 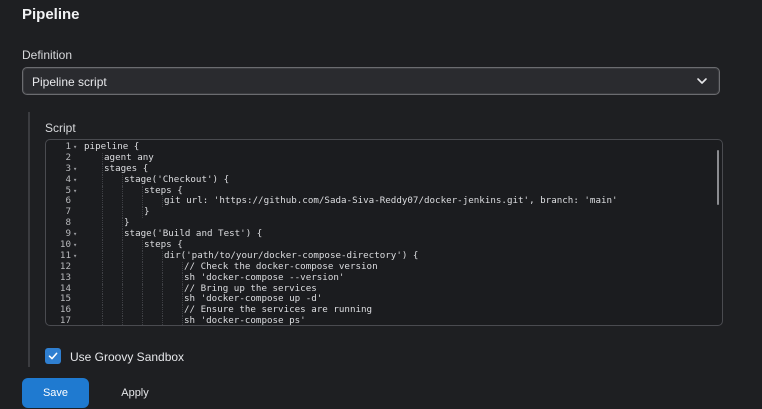 What do you see at coordinates (65, 320) in the screenshot?
I see `line-number: 17` at bounding box center [65, 320].